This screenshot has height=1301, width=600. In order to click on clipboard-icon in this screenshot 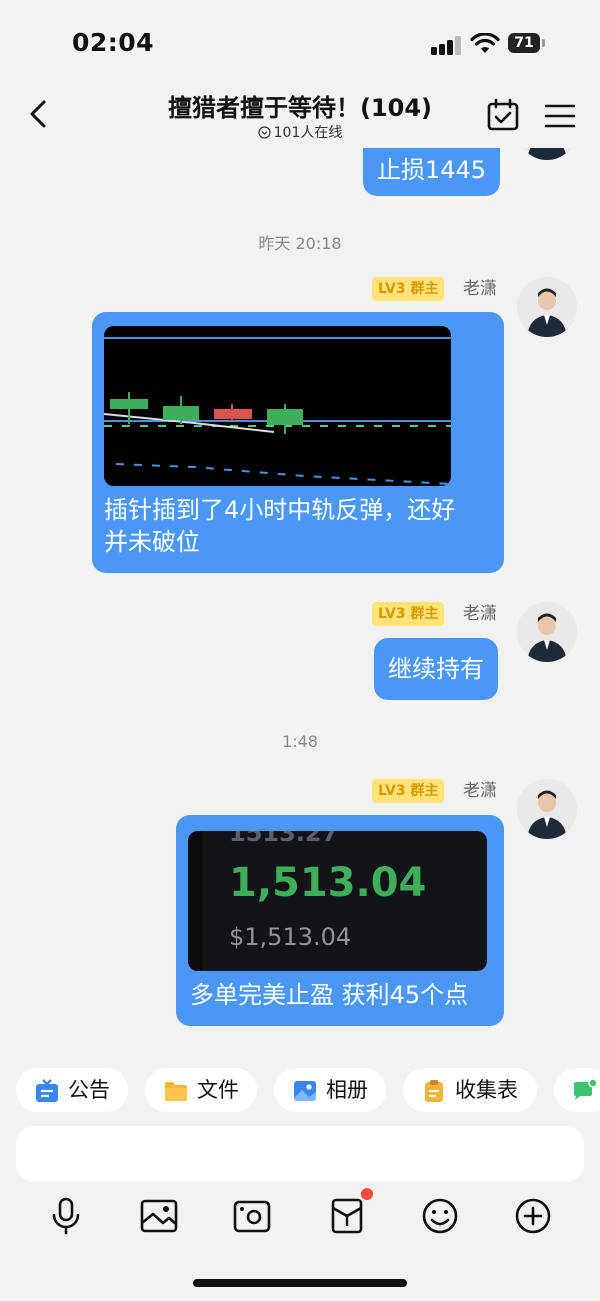, I will do `click(434, 1091)`.